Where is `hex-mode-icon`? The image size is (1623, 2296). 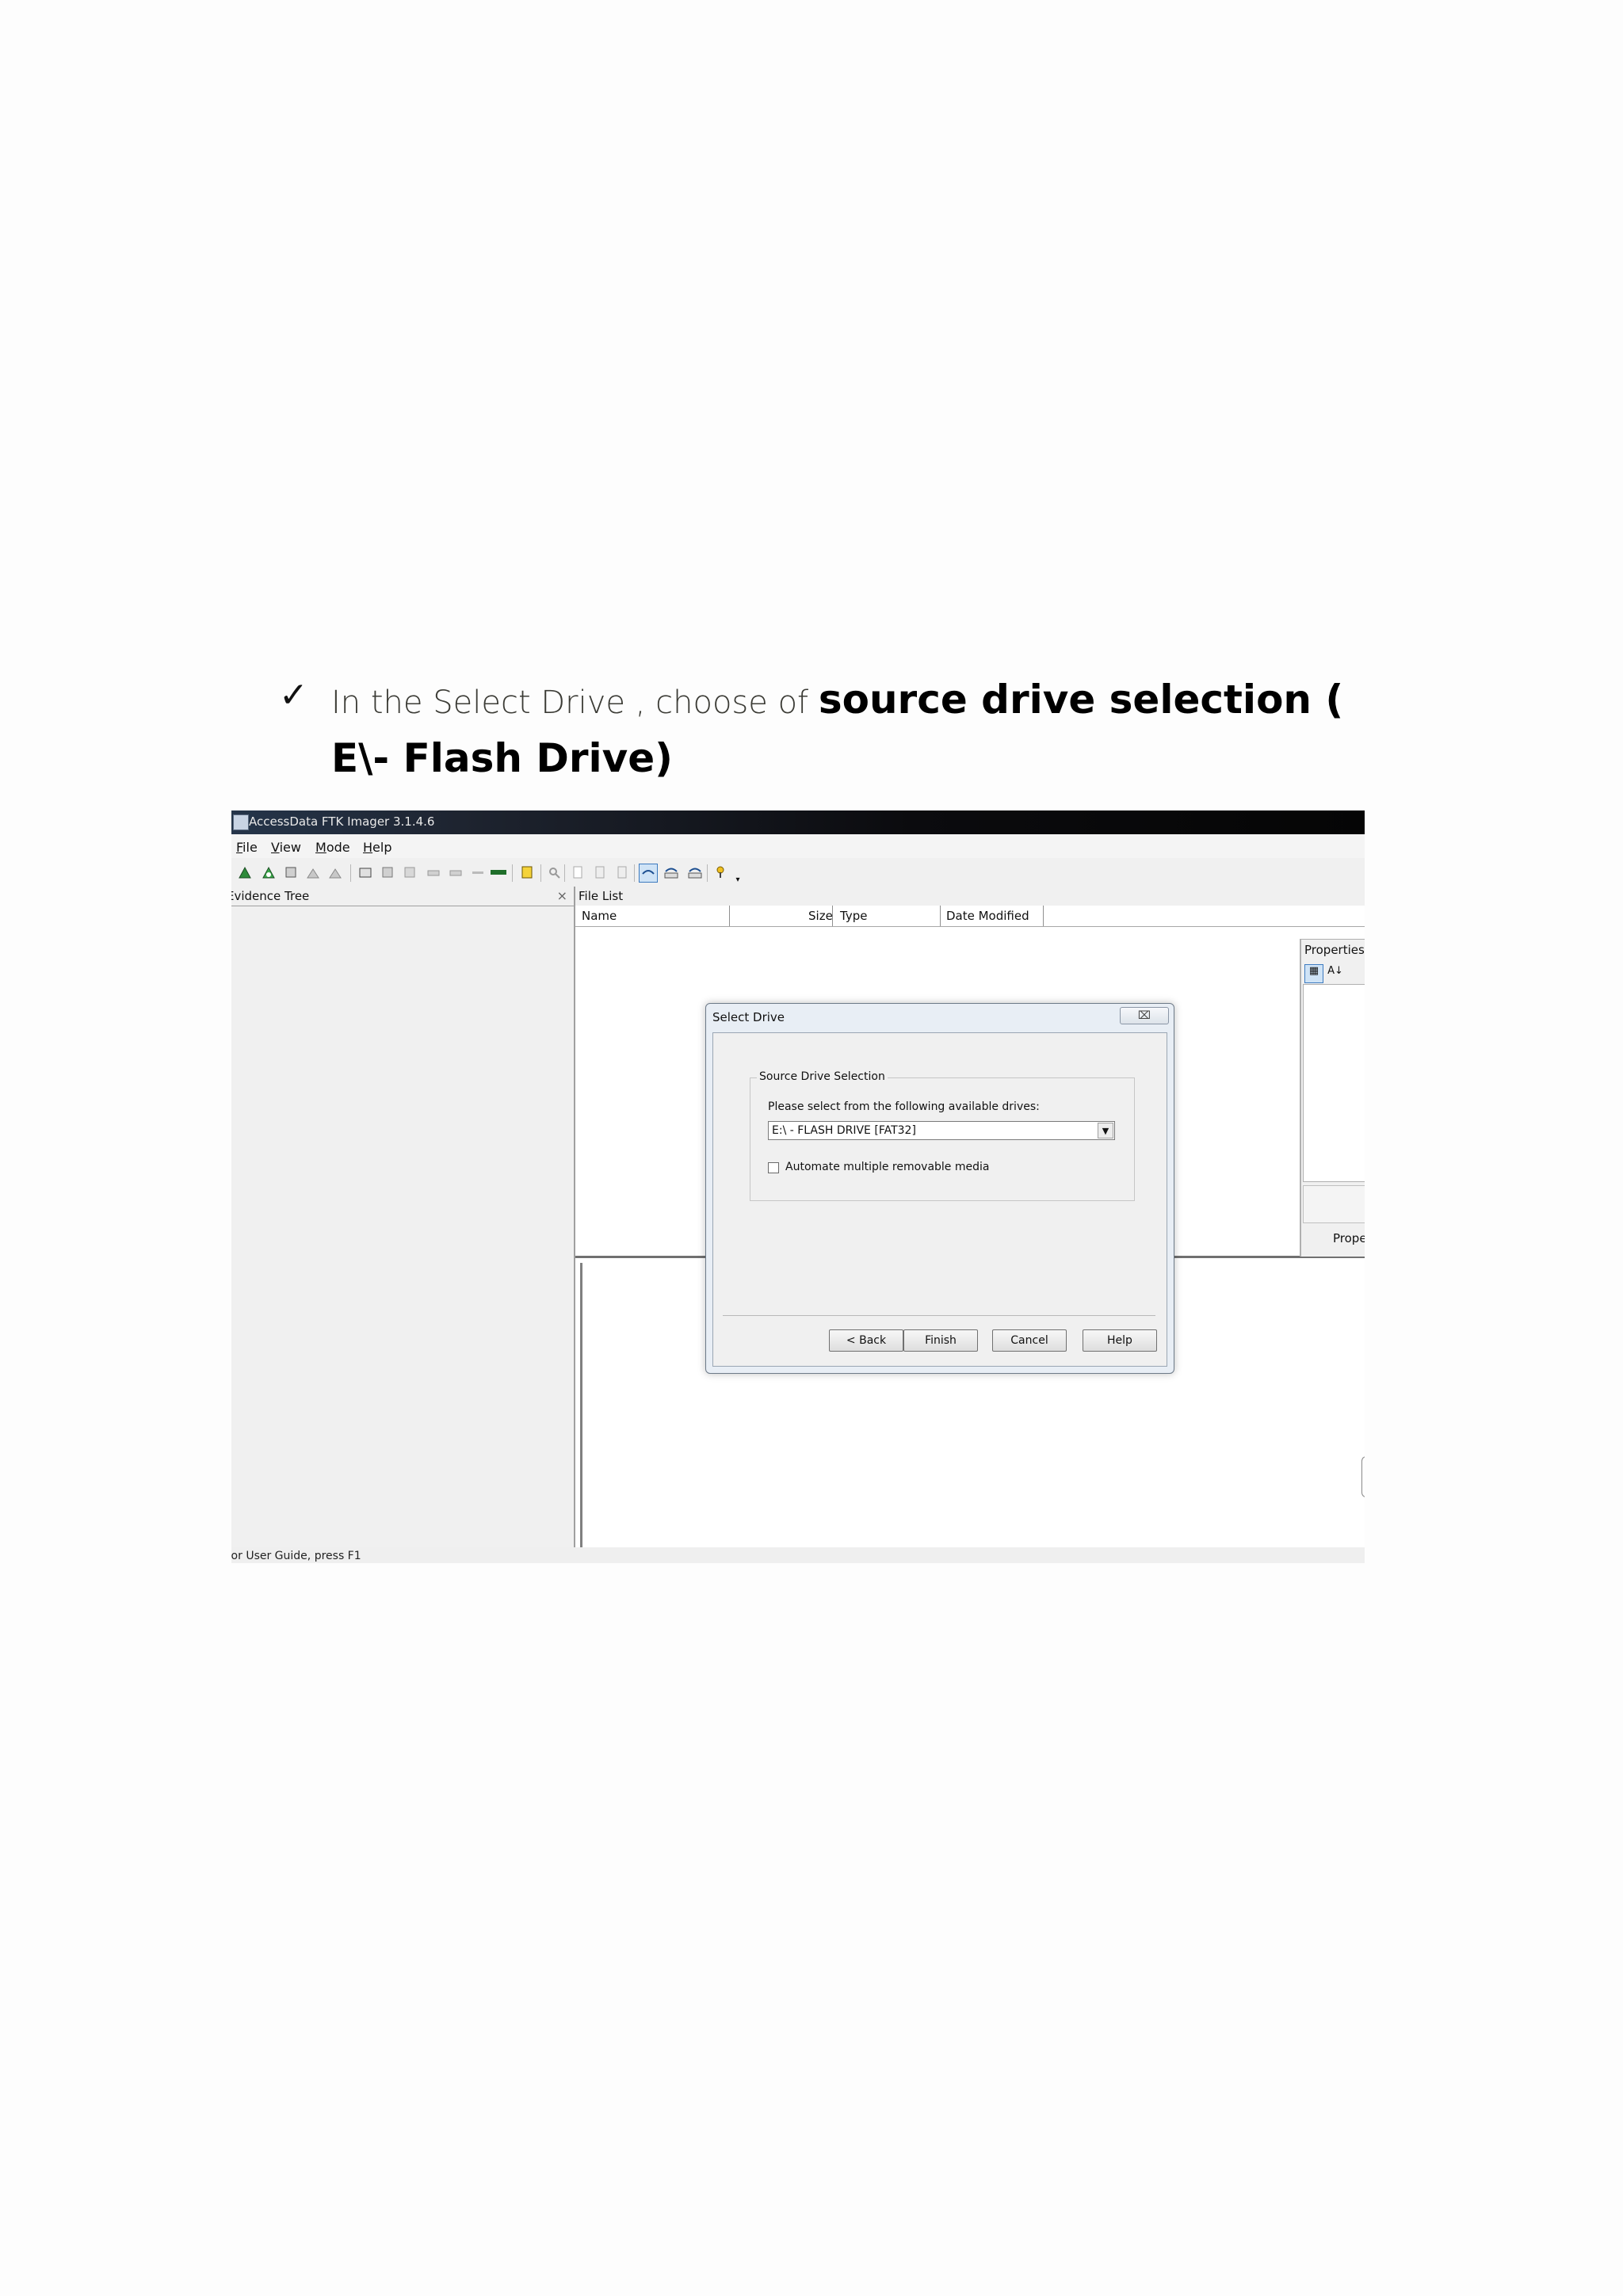 hex-mode-icon is located at coordinates (695, 872).